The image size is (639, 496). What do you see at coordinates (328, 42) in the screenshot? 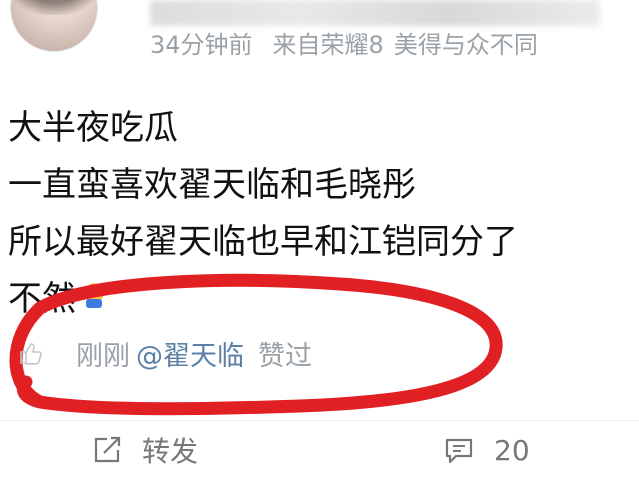
I see `post-source: 来自荣耀8` at bounding box center [328, 42].